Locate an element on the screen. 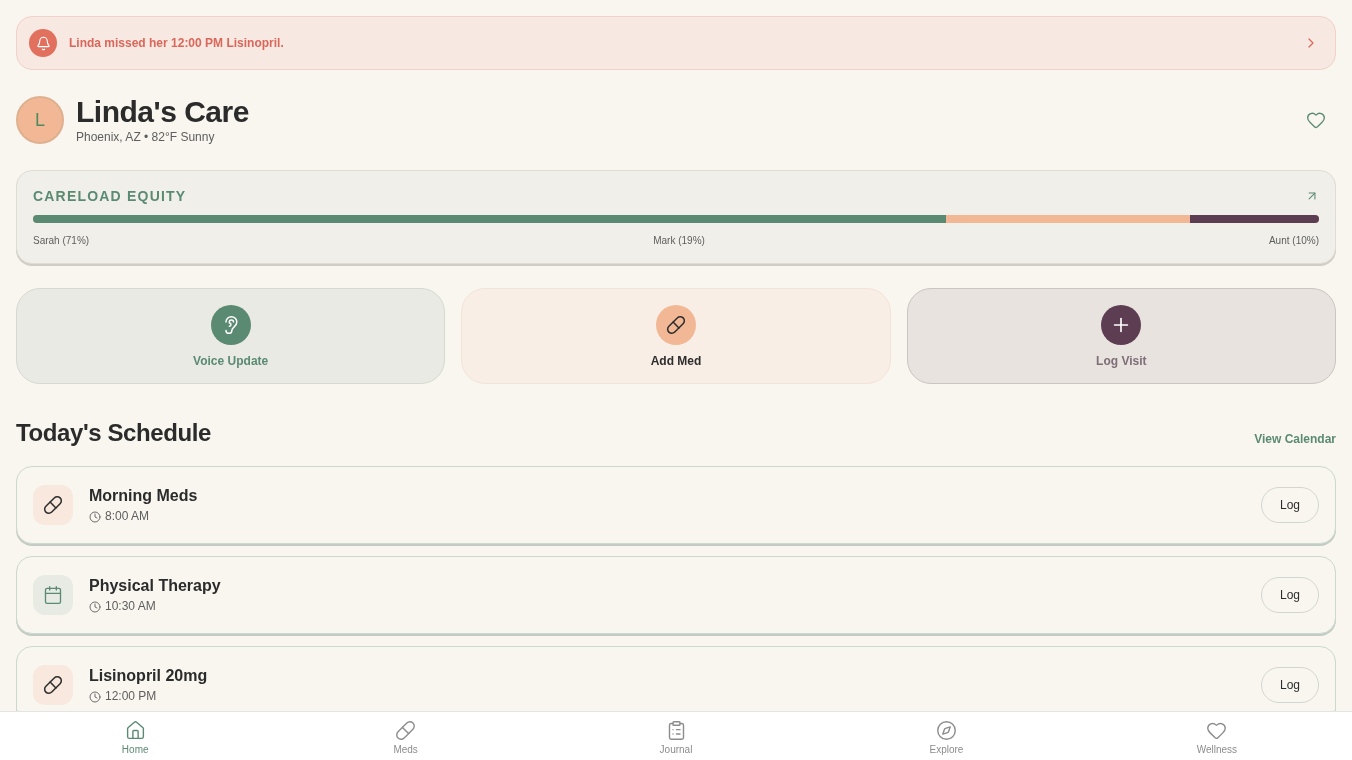 The height and width of the screenshot is (760, 1352). calendar-icon is located at coordinates (53, 595).